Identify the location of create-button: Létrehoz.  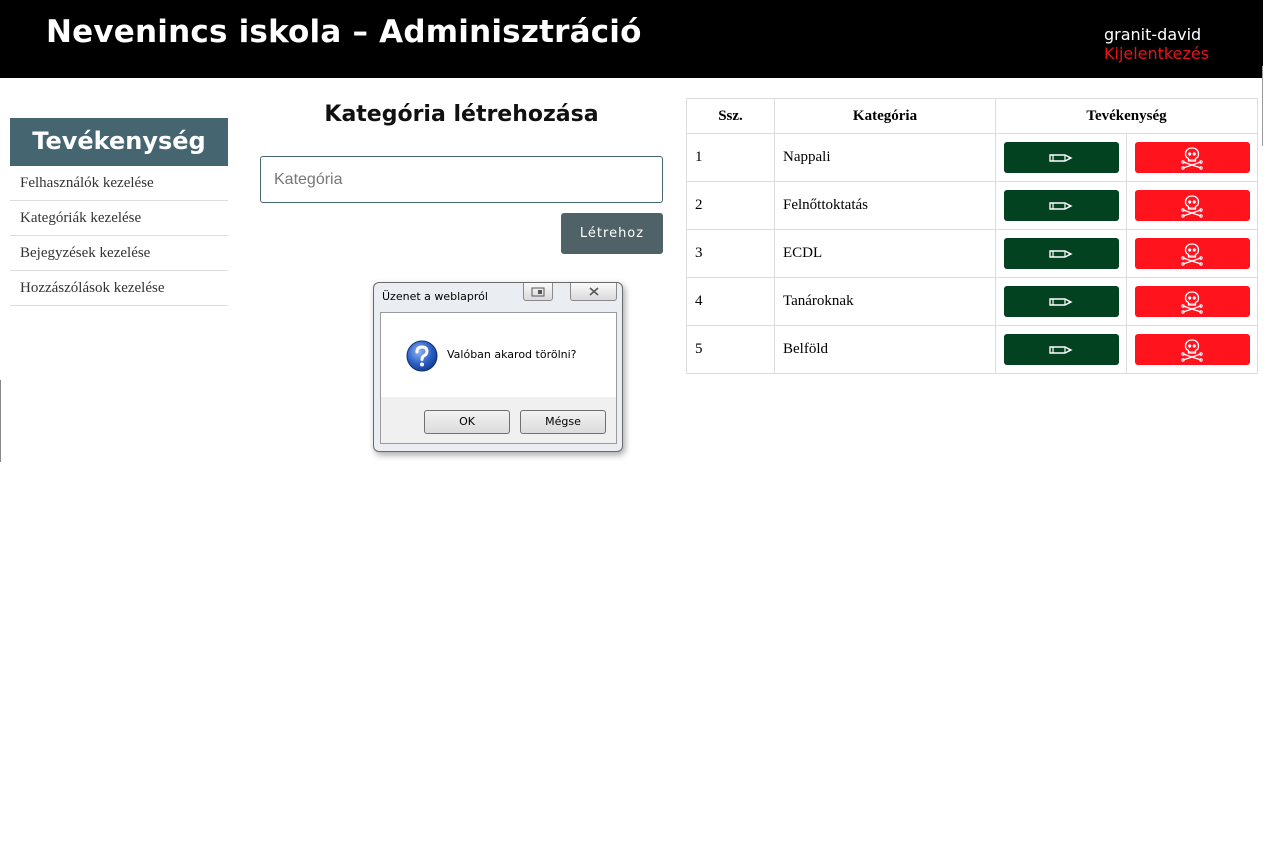
(612, 233).